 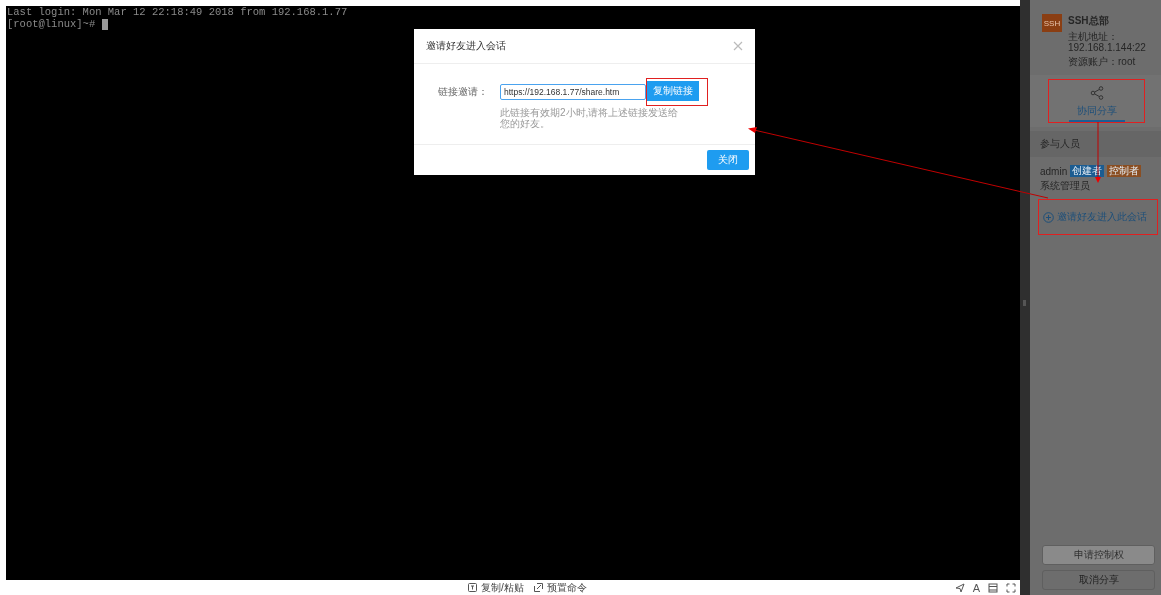 I want to click on font-button: A, so click(x=976, y=587).